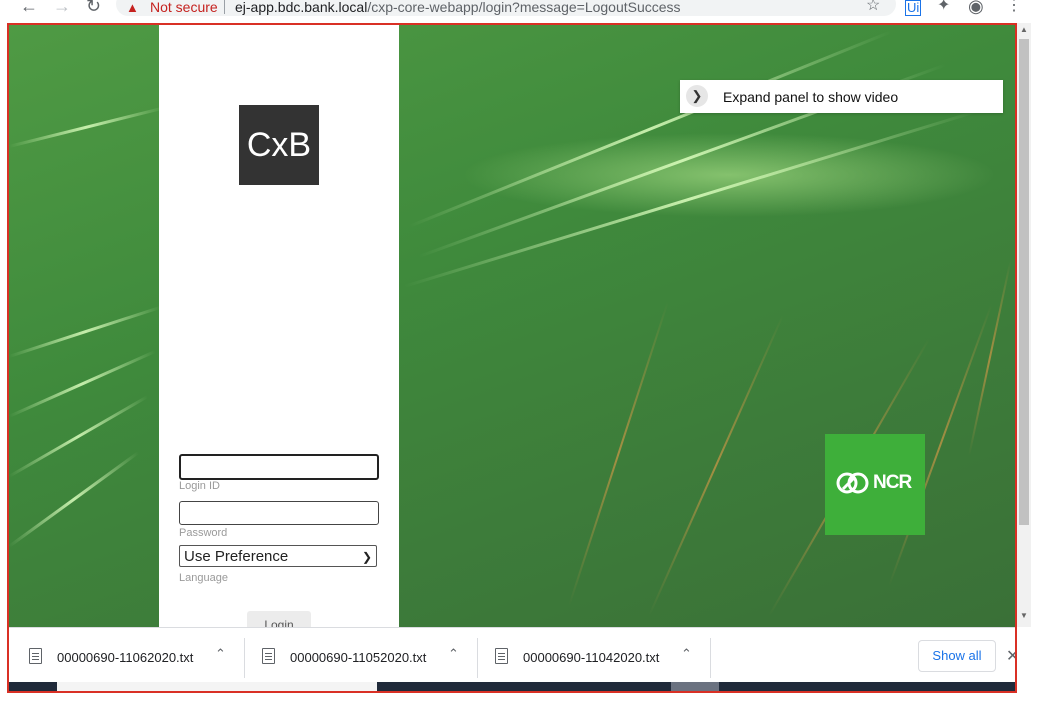  I want to click on warning-icon: ▲, so click(132, 7).